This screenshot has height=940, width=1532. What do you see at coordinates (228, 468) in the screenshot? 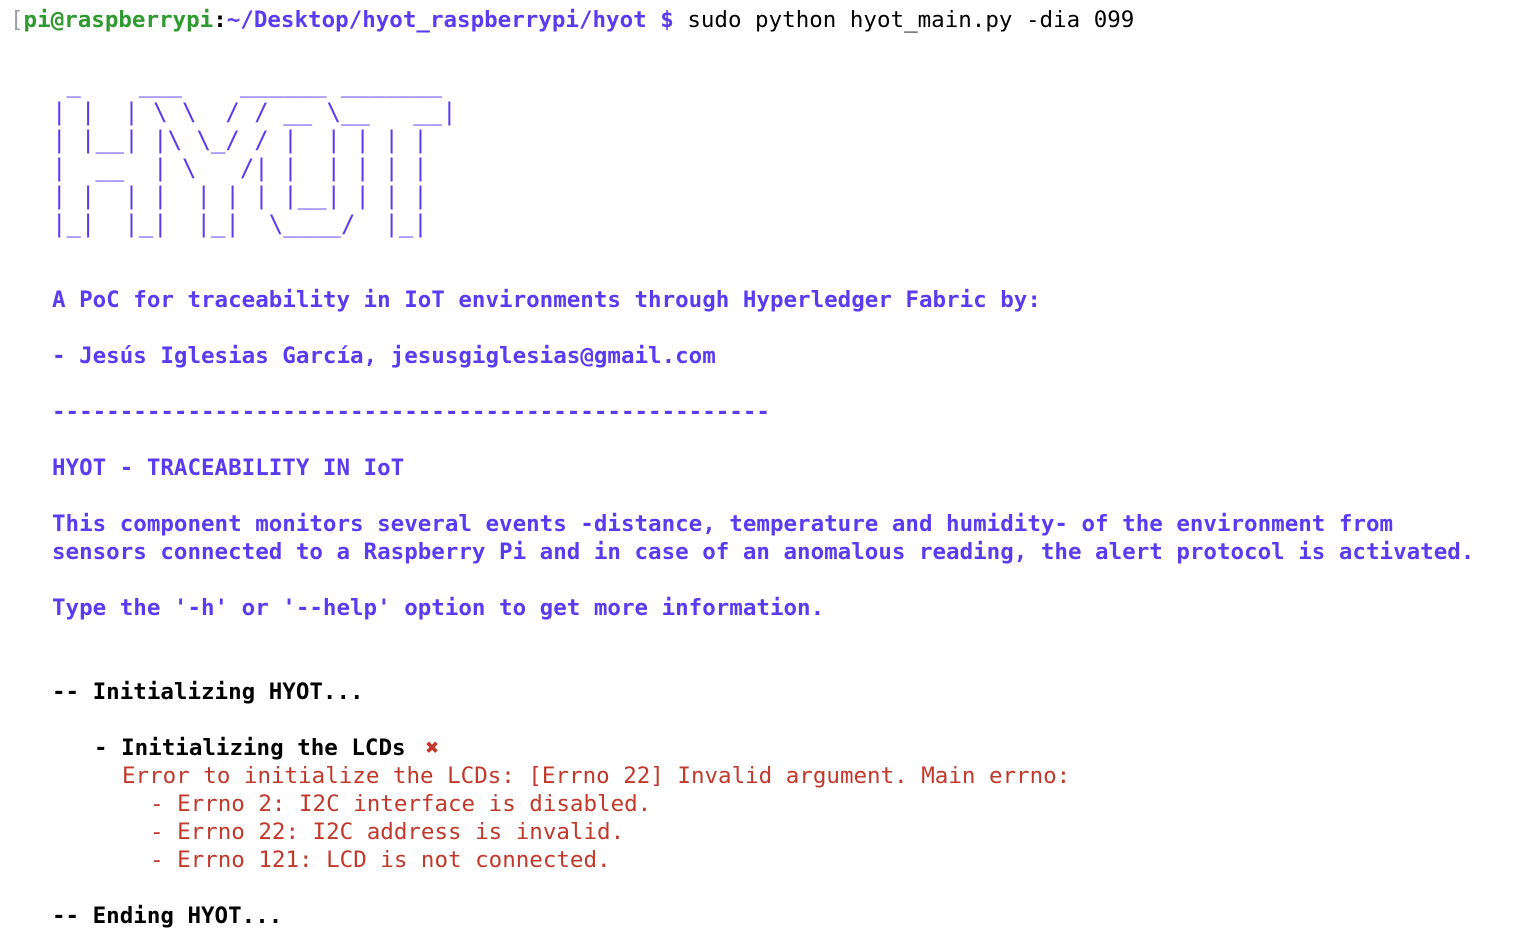
I see `component-title: HYOT - TRACEABILITY IN IoT` at bounding box center [228, 468].